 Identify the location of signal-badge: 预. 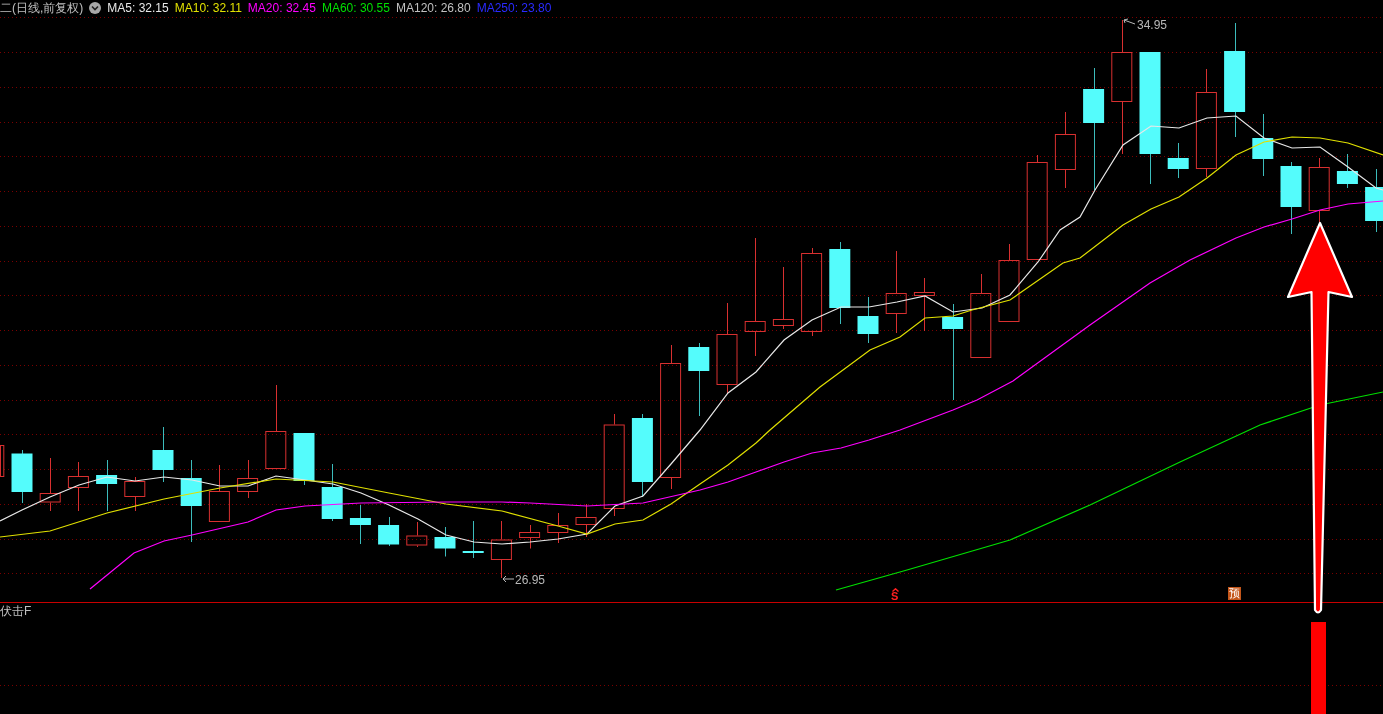
(1234, 593).